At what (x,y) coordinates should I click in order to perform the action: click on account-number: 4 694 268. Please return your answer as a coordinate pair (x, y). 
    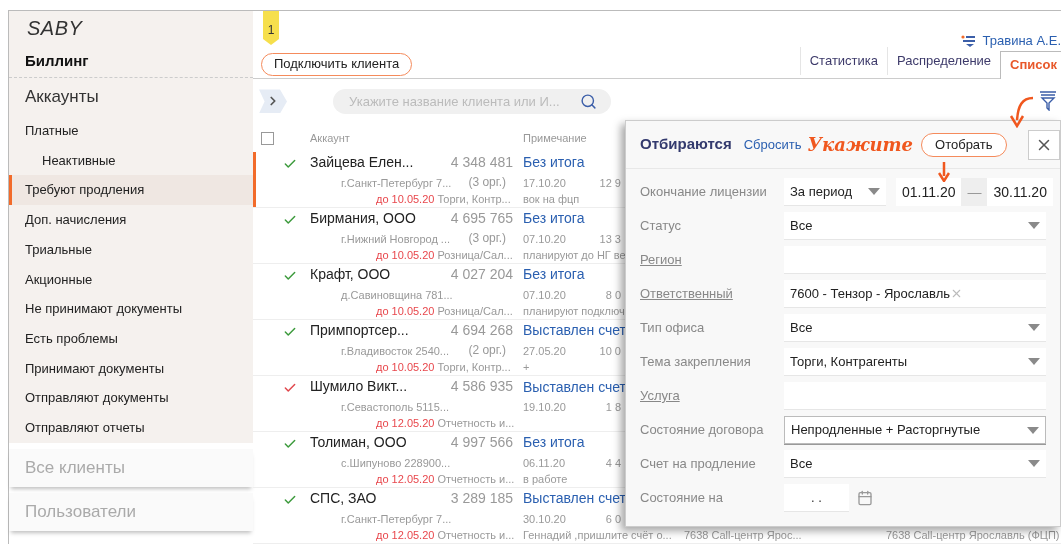
    Looking at the image, I should click on (481, 330).